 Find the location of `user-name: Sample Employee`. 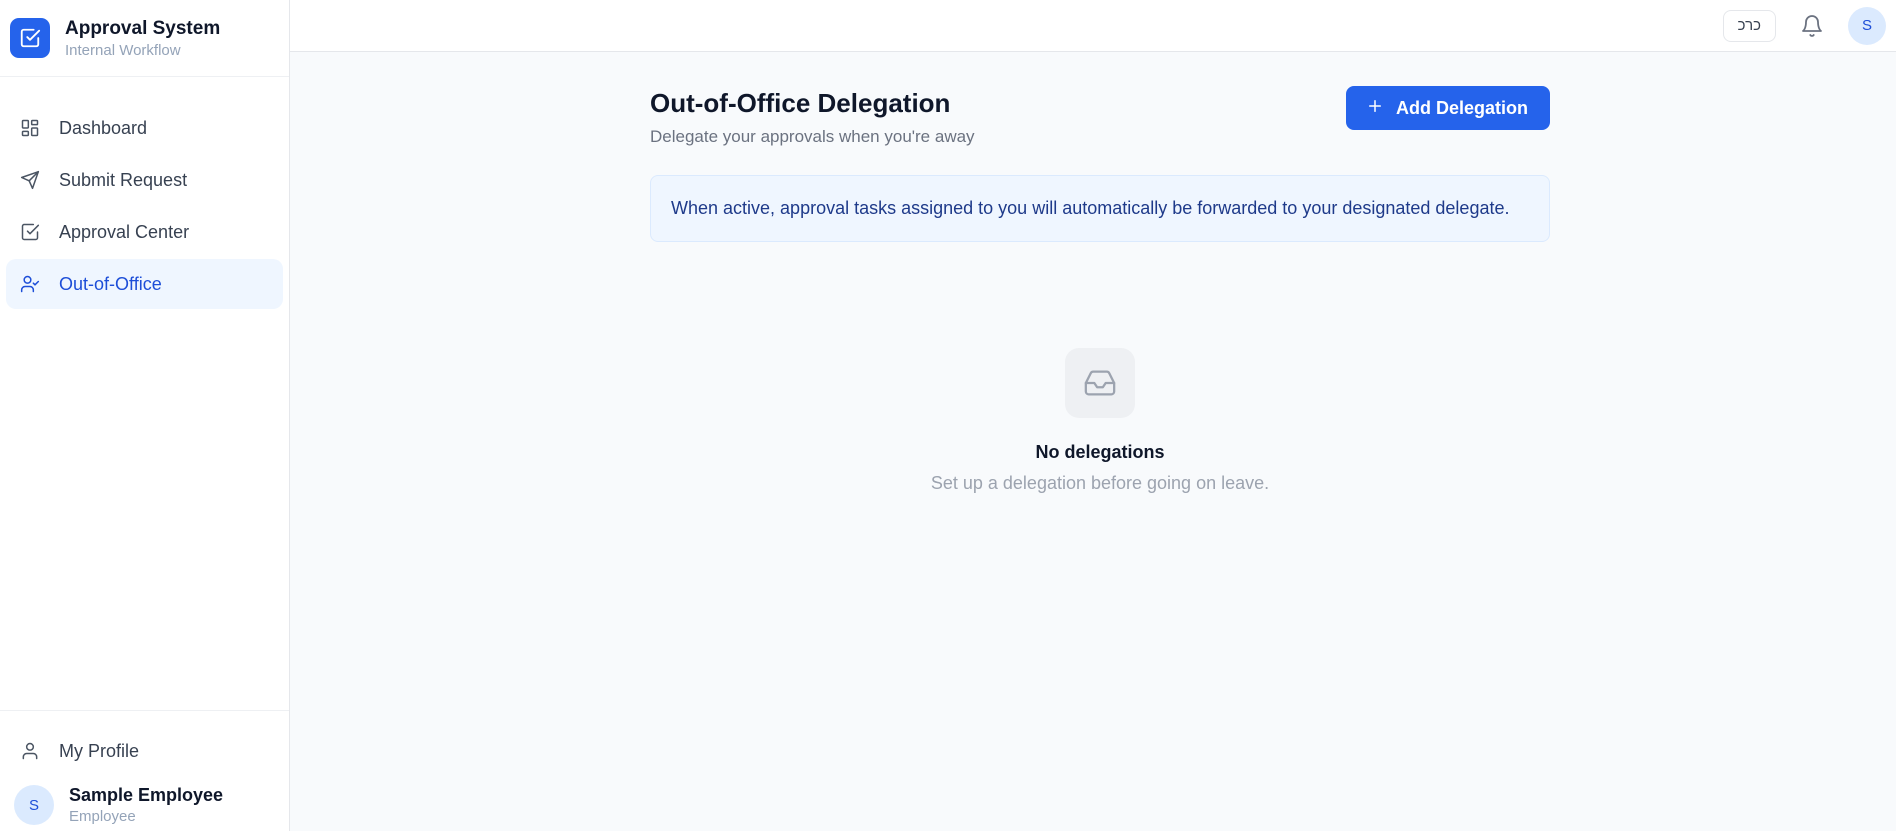

user-name: Sample Employee is located at coordinates (146, 795).